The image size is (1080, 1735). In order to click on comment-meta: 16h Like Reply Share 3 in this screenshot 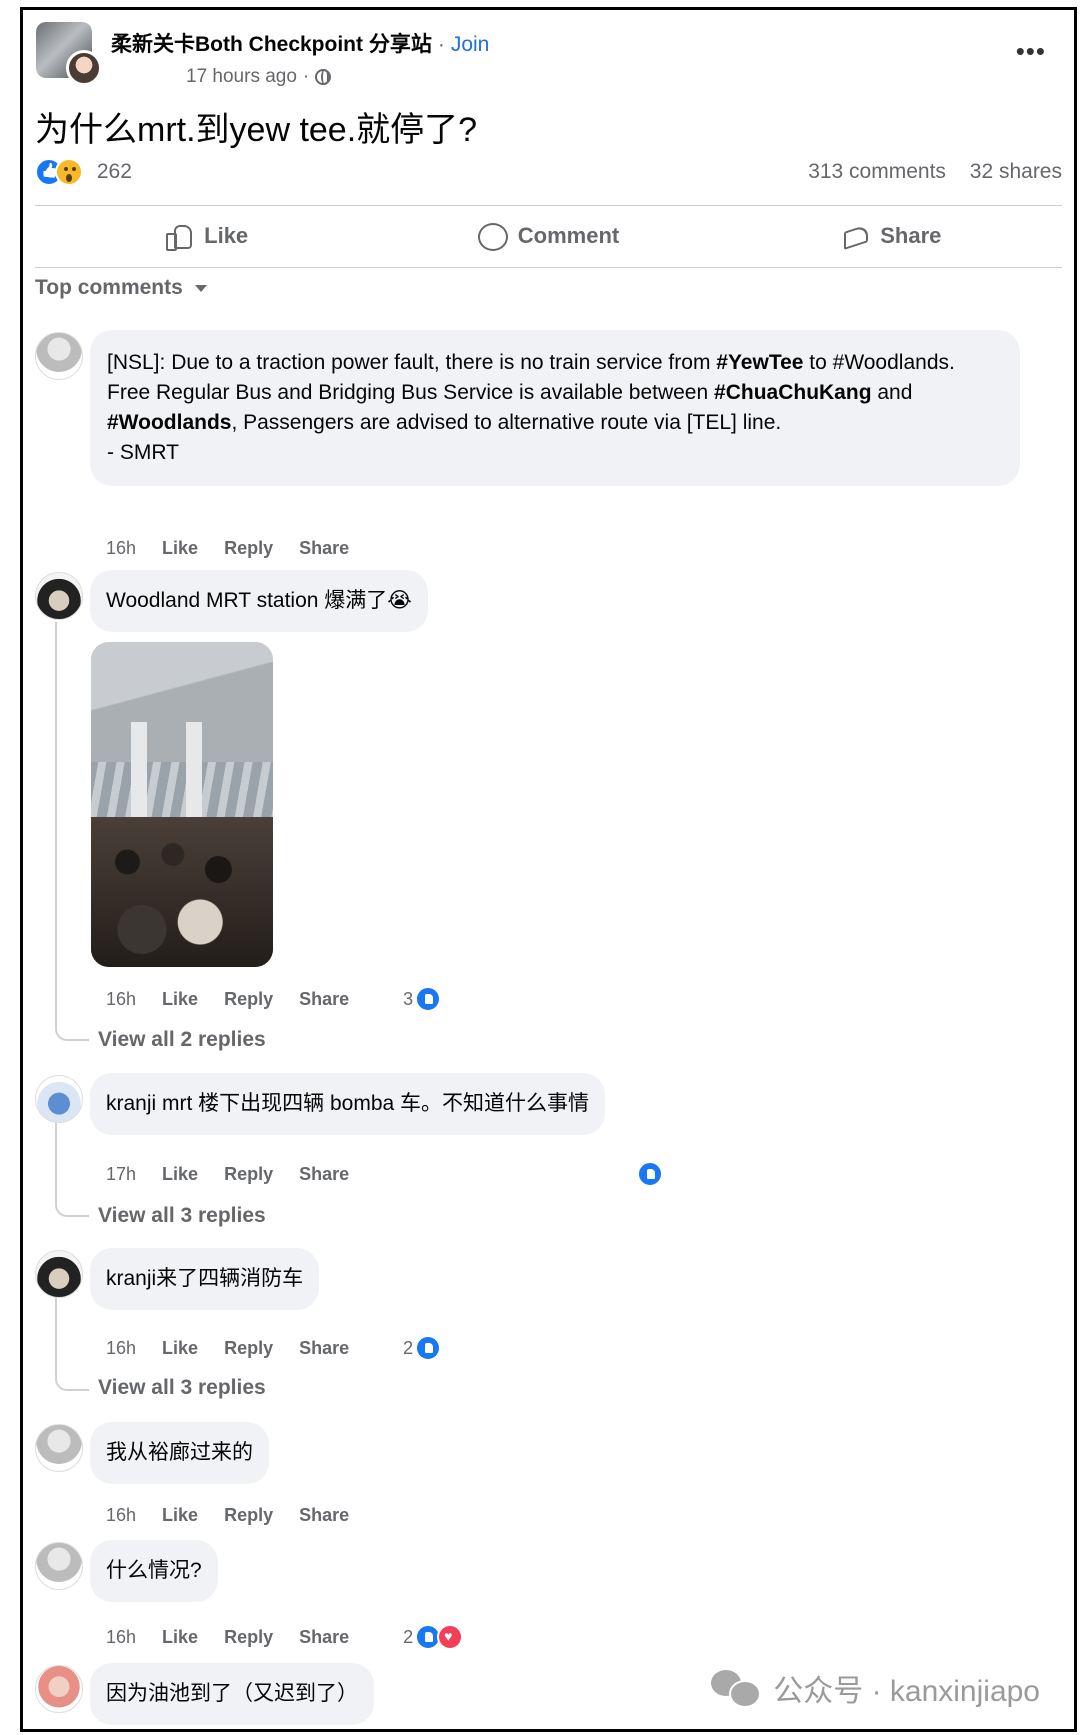, I will do `click(274, 999)`.